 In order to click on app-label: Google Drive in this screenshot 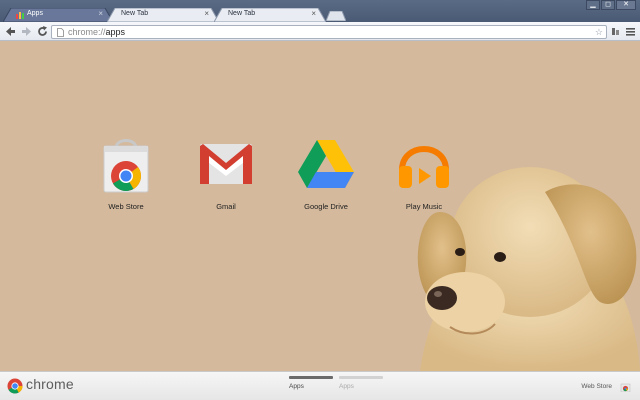, I will do `click(326, 206)`.